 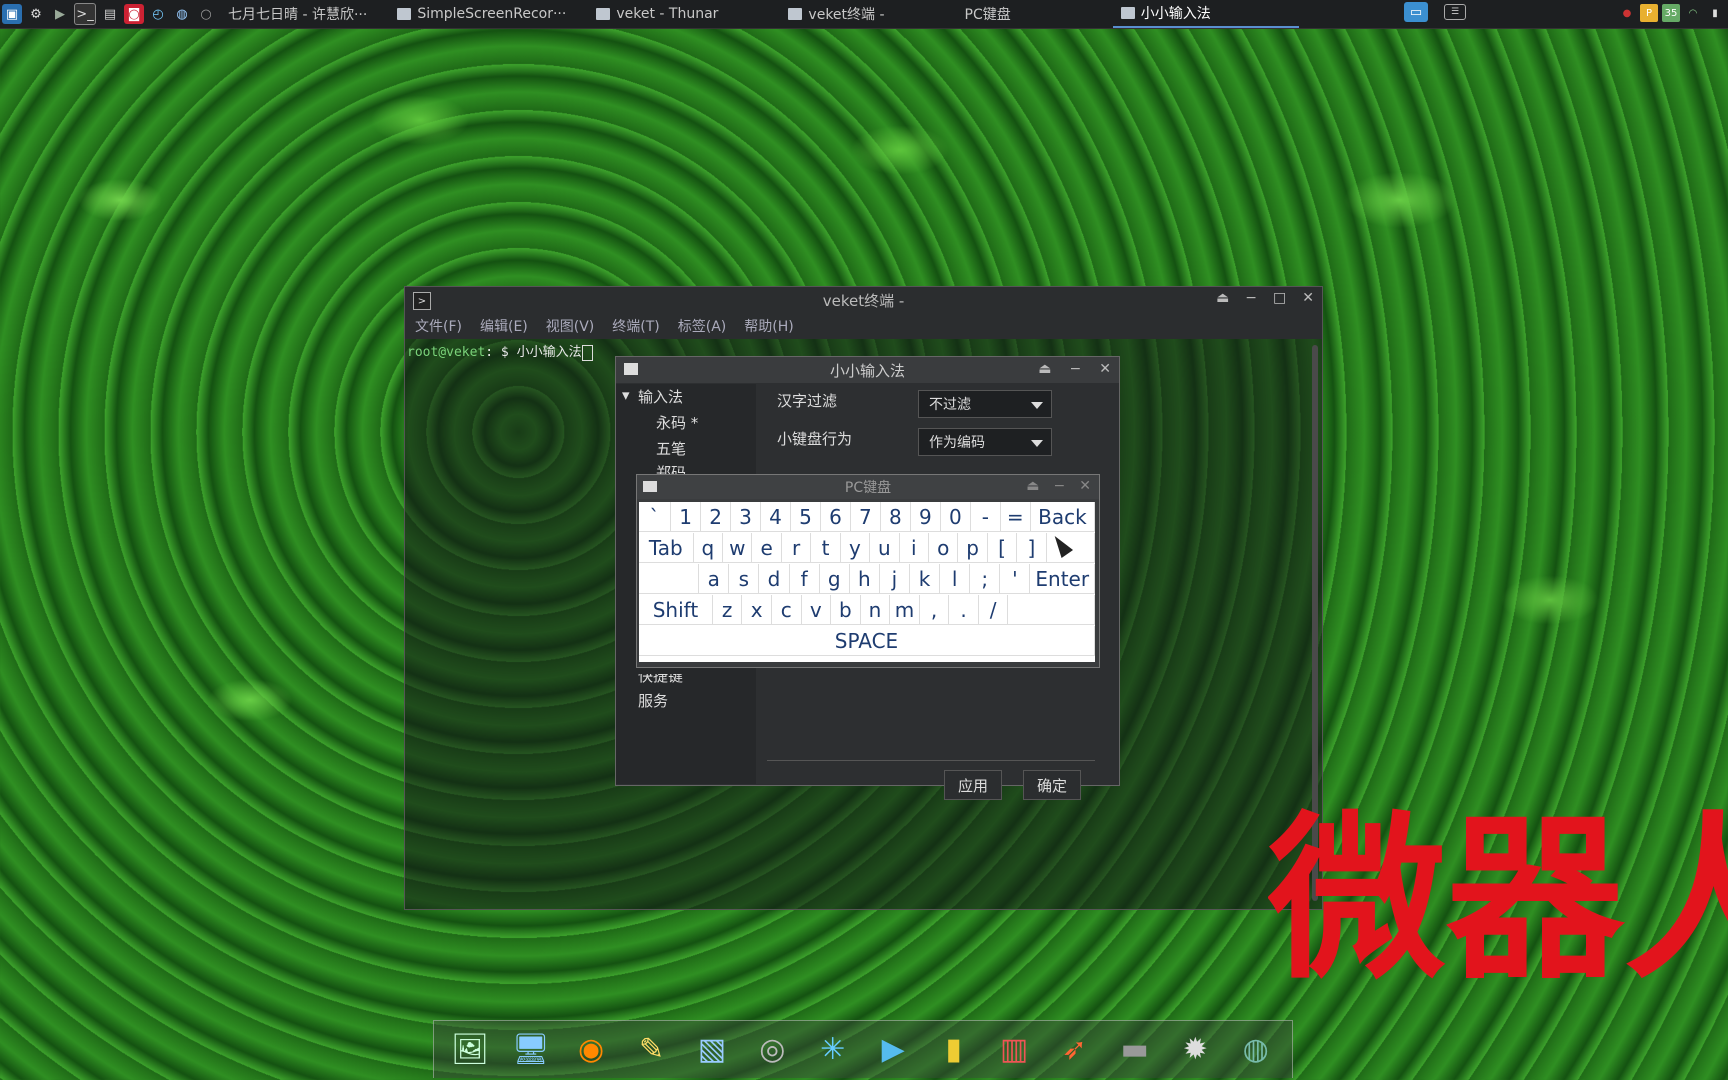 I want to click on key-g: g, so click(x=834, y=579).